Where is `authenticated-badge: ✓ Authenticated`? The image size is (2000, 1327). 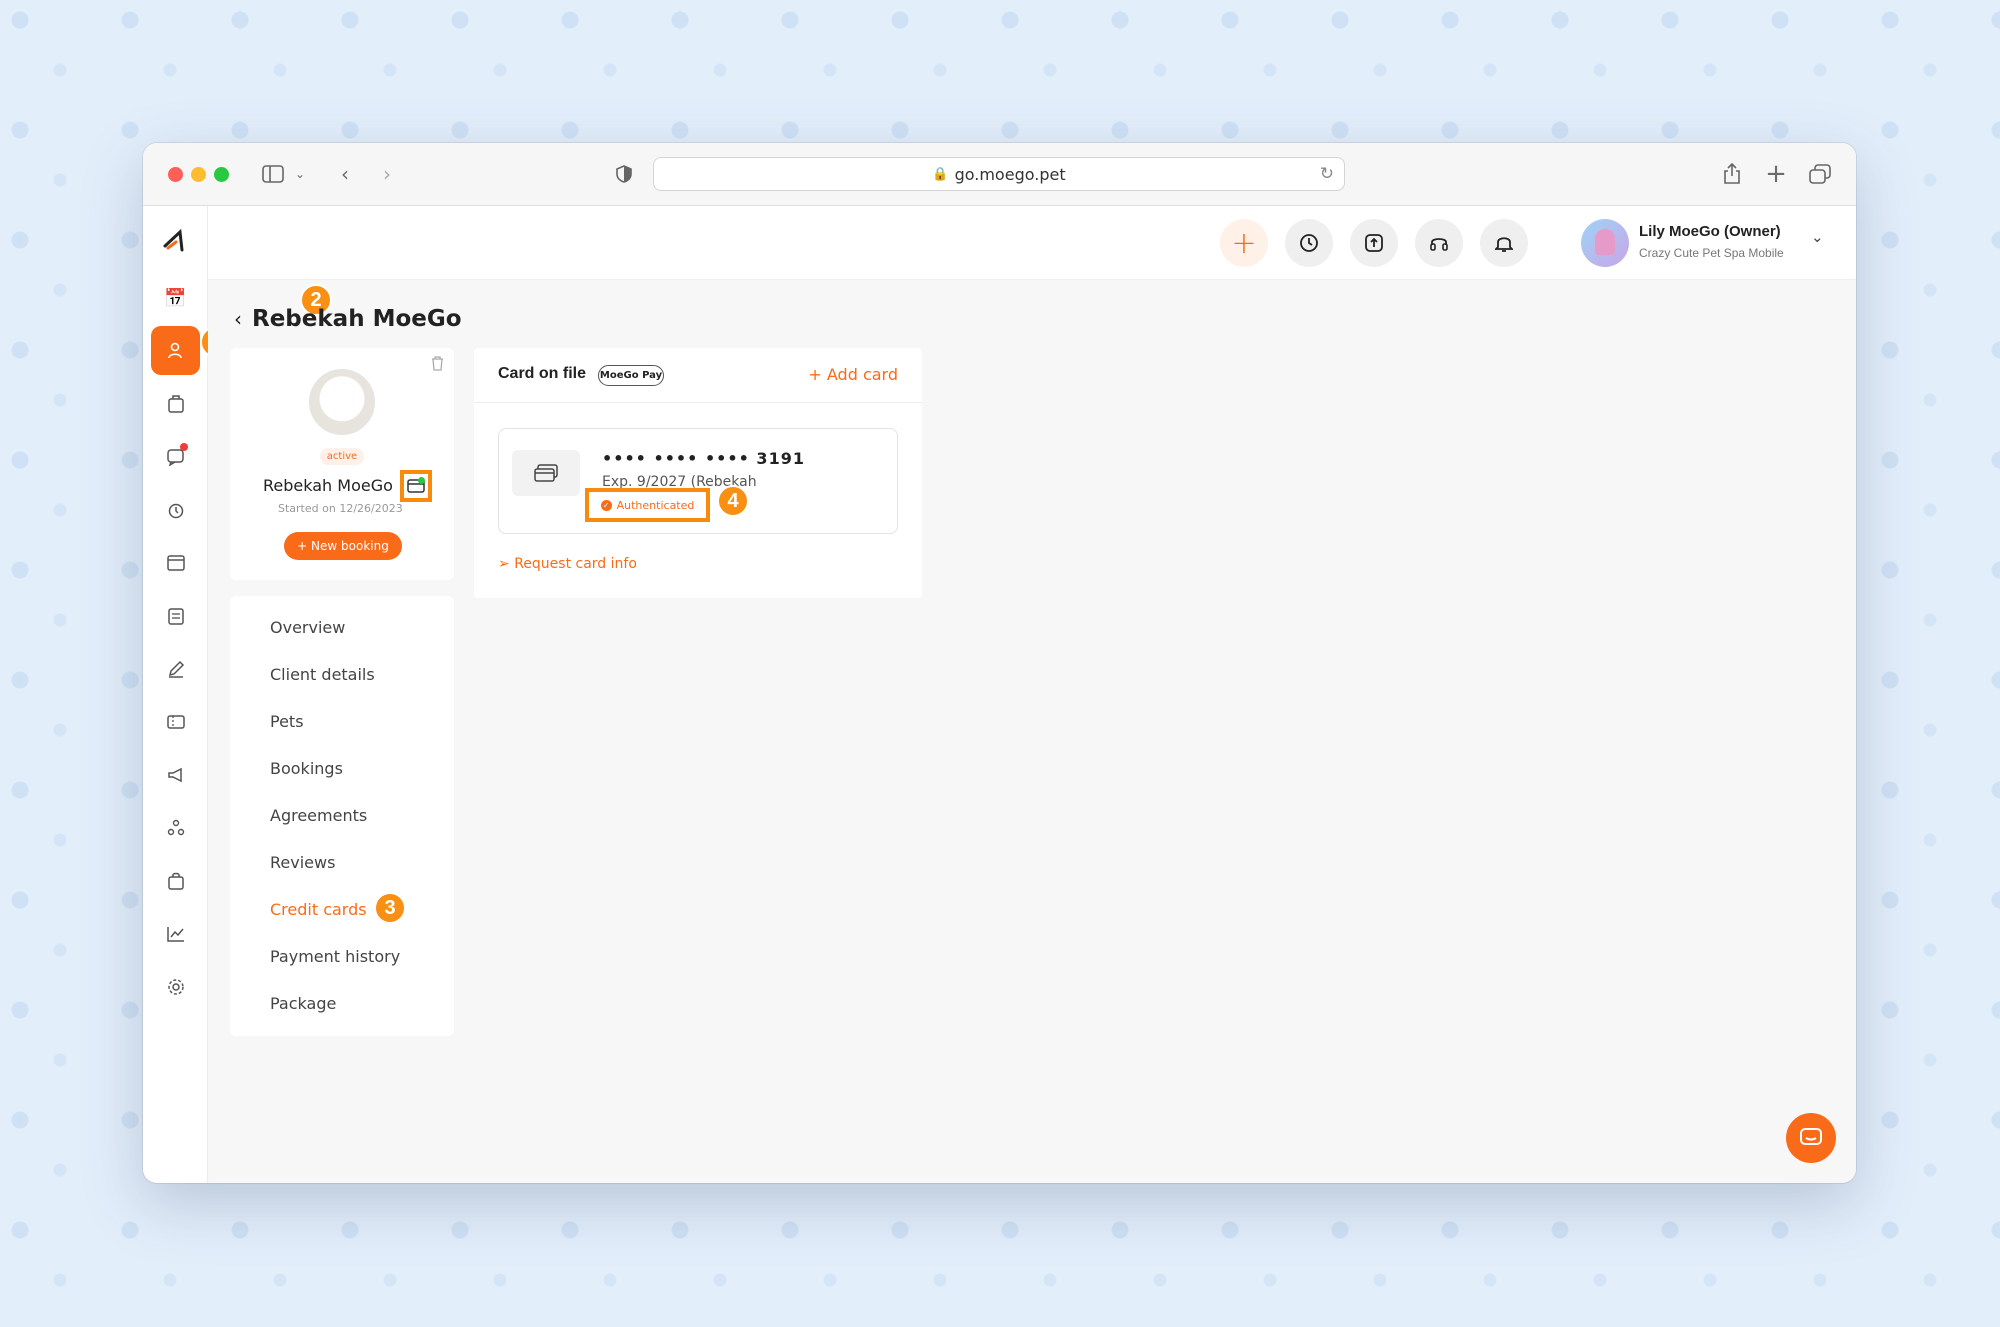
authenticated-badge: ✓ Authenticated is located at coordinates (647, 505).